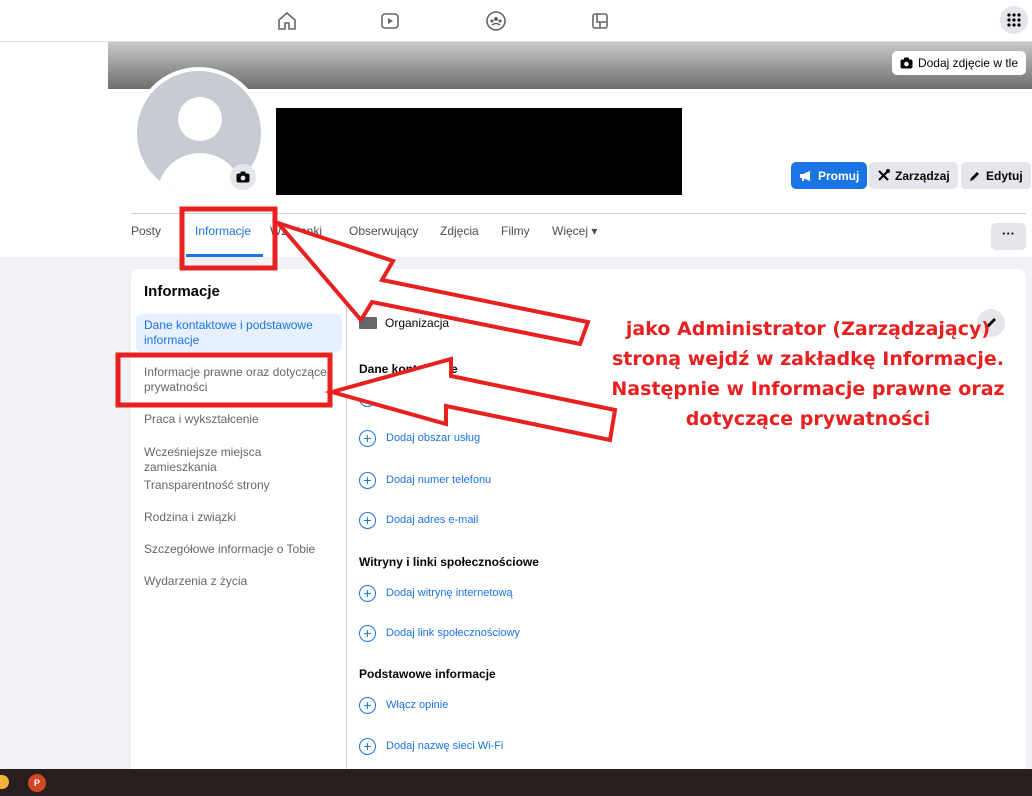  Describe the element at coordinates (1014, 20) in the screenshot. I see `menu-grid-icon` at that location.